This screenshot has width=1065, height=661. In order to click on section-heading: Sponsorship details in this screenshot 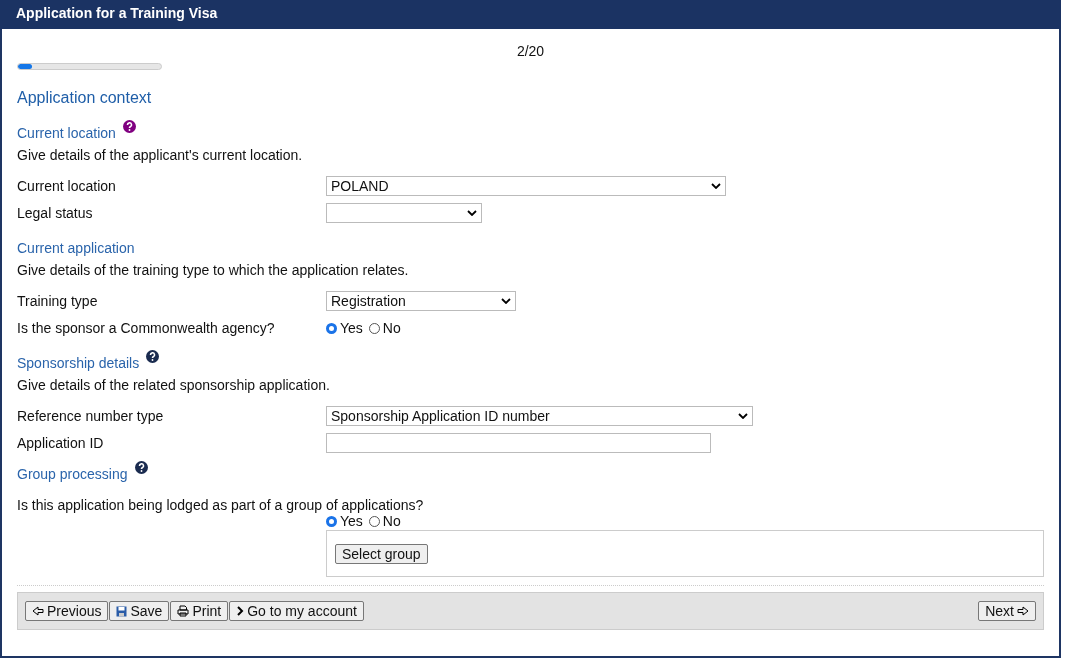, I will do `click(78, 363)`.